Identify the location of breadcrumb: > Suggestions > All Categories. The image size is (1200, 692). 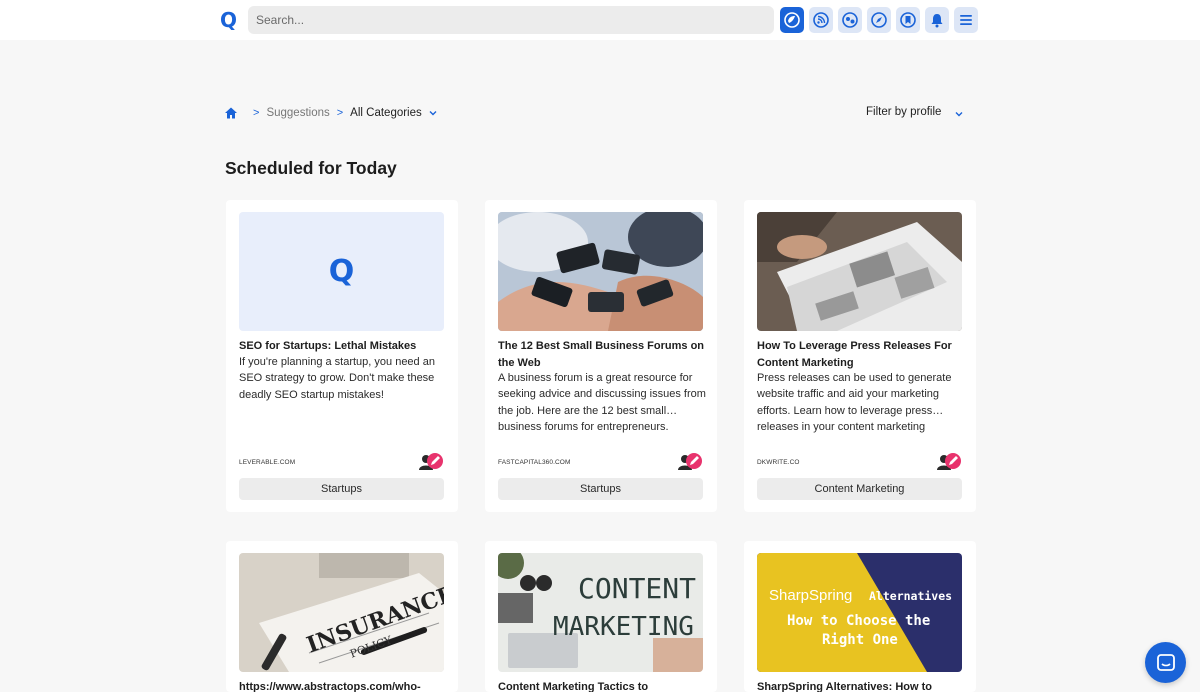
(331, 113).